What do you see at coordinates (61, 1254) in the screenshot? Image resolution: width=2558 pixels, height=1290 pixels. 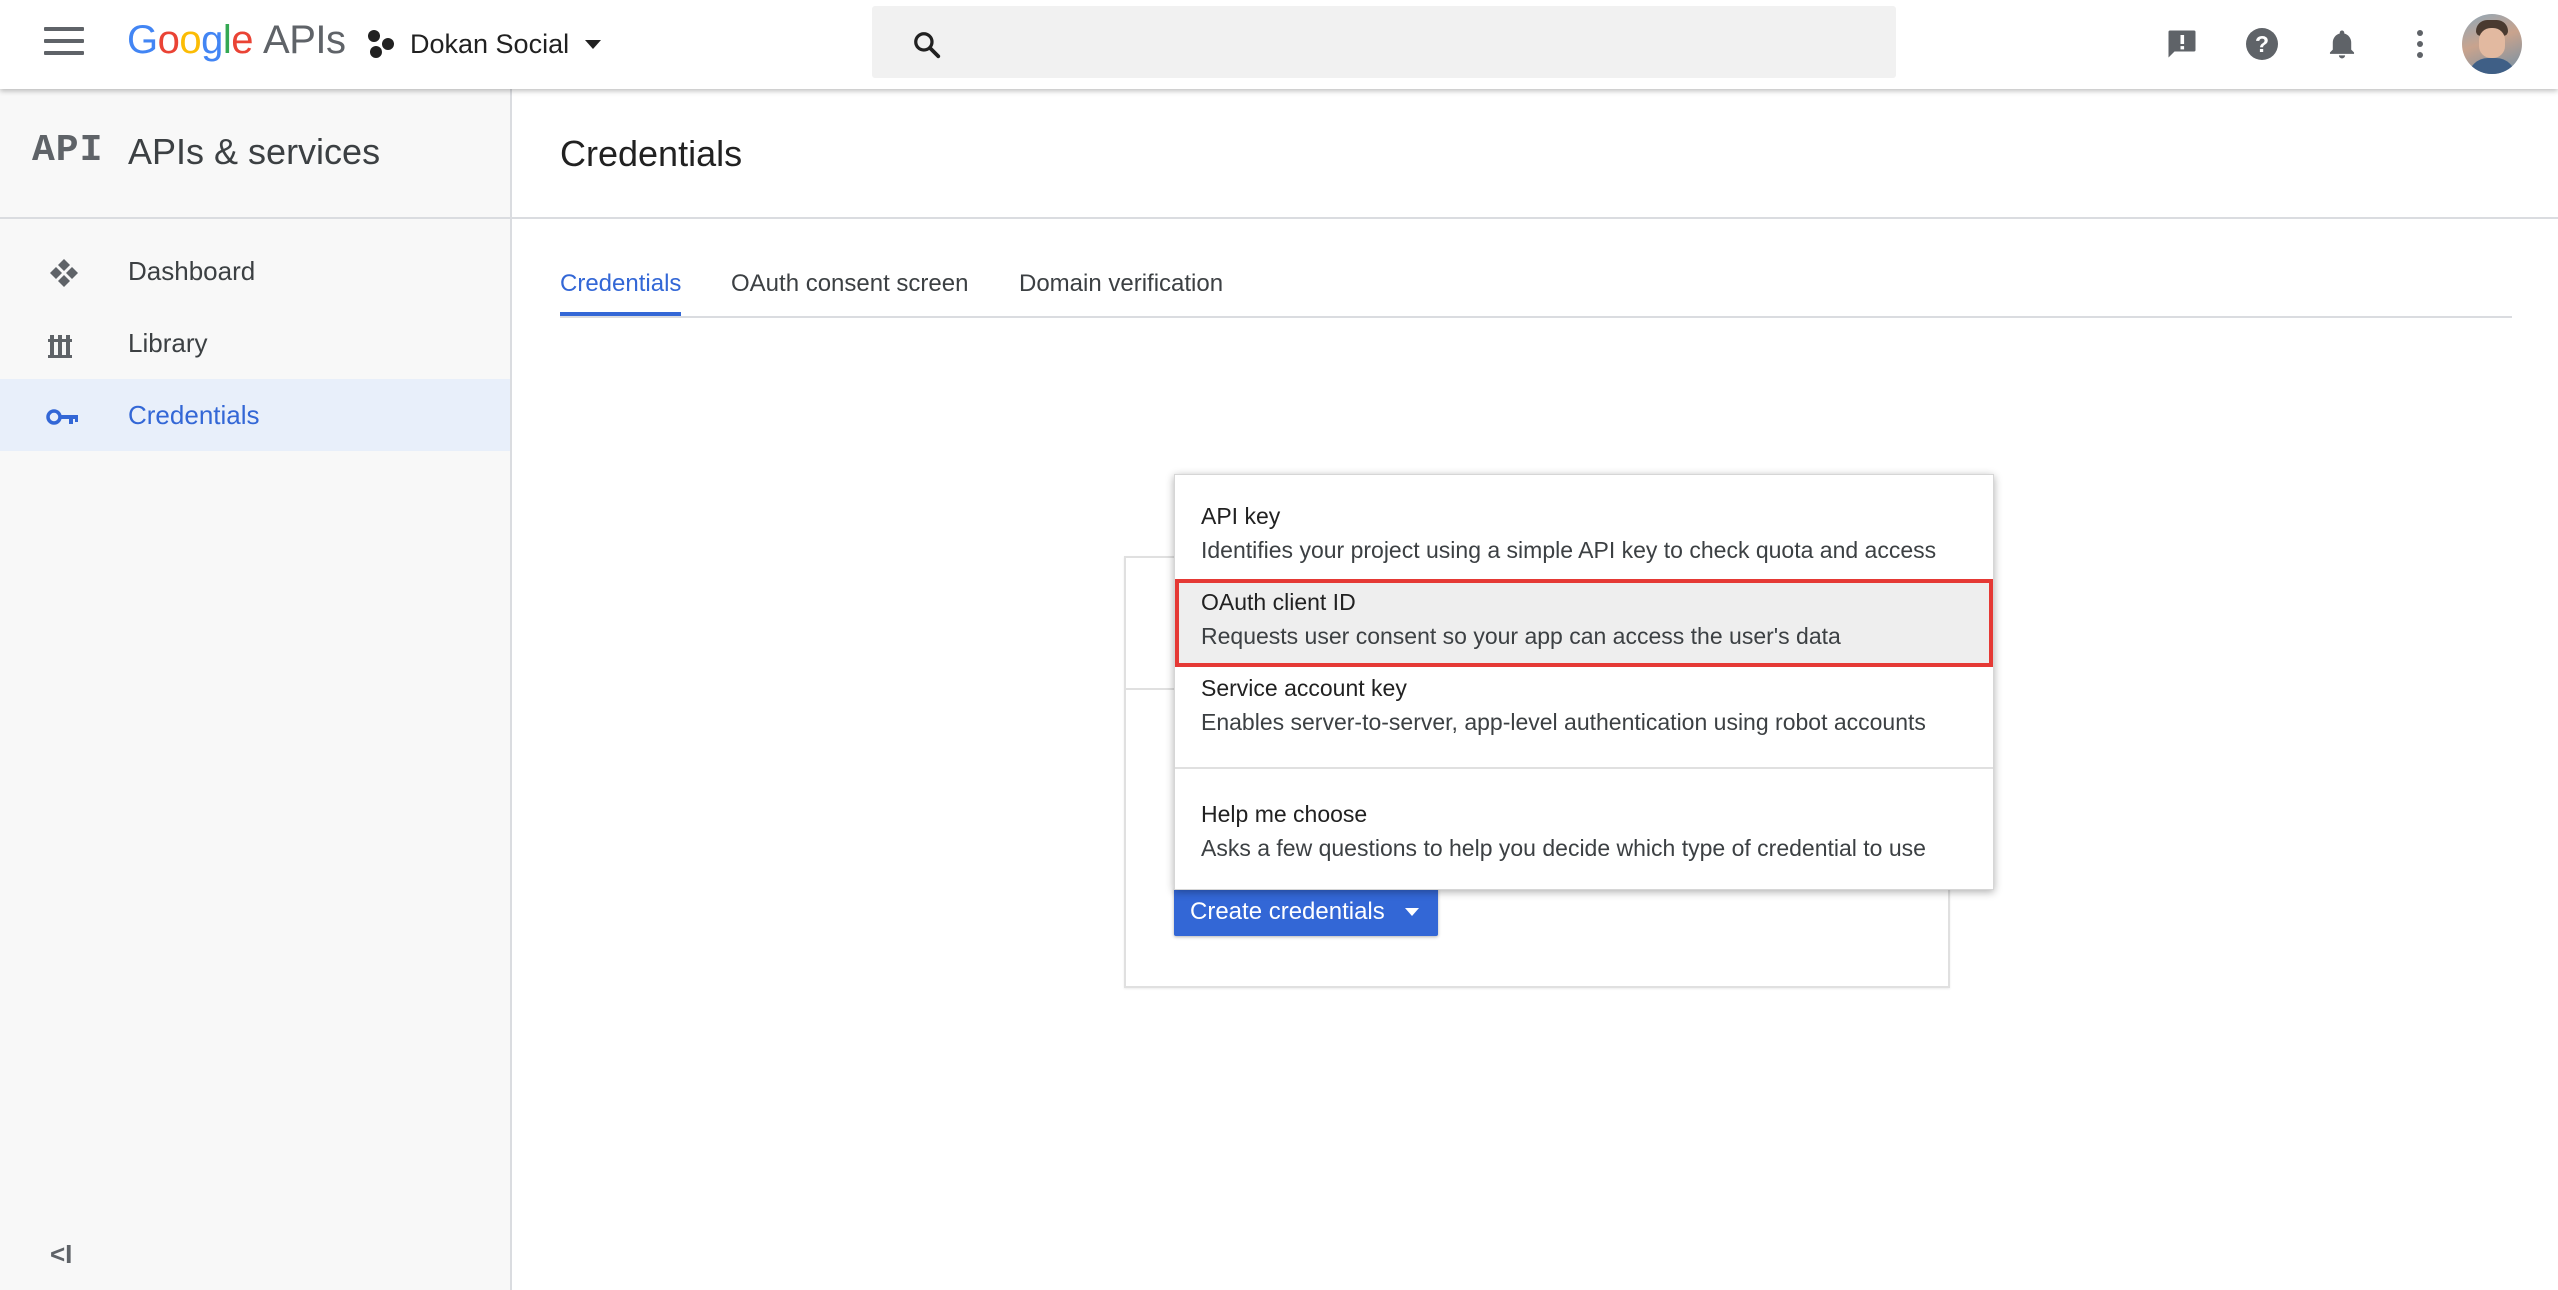 I see `collapse-sidebar-icon: <I` at bounding box center [61, 1254].